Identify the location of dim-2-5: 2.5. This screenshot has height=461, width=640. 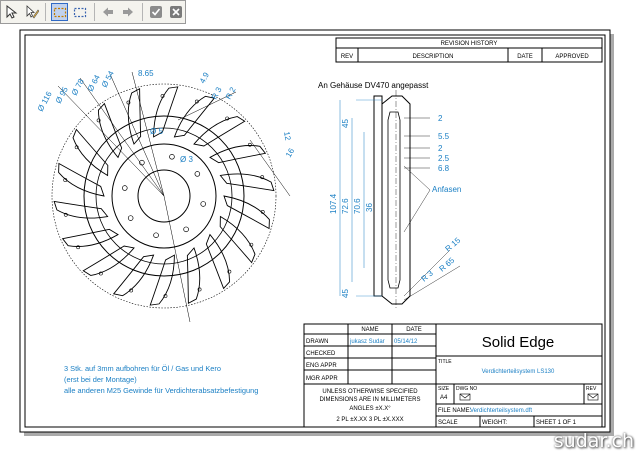
(444, 158).